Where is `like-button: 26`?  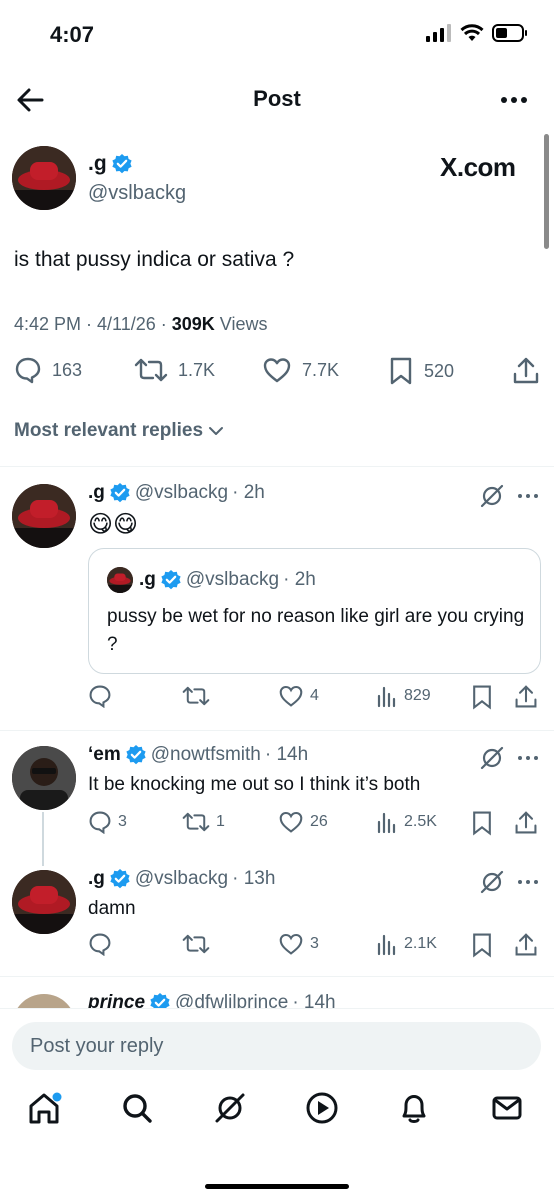
like-button: 26 is located at coordinates (303, 822).